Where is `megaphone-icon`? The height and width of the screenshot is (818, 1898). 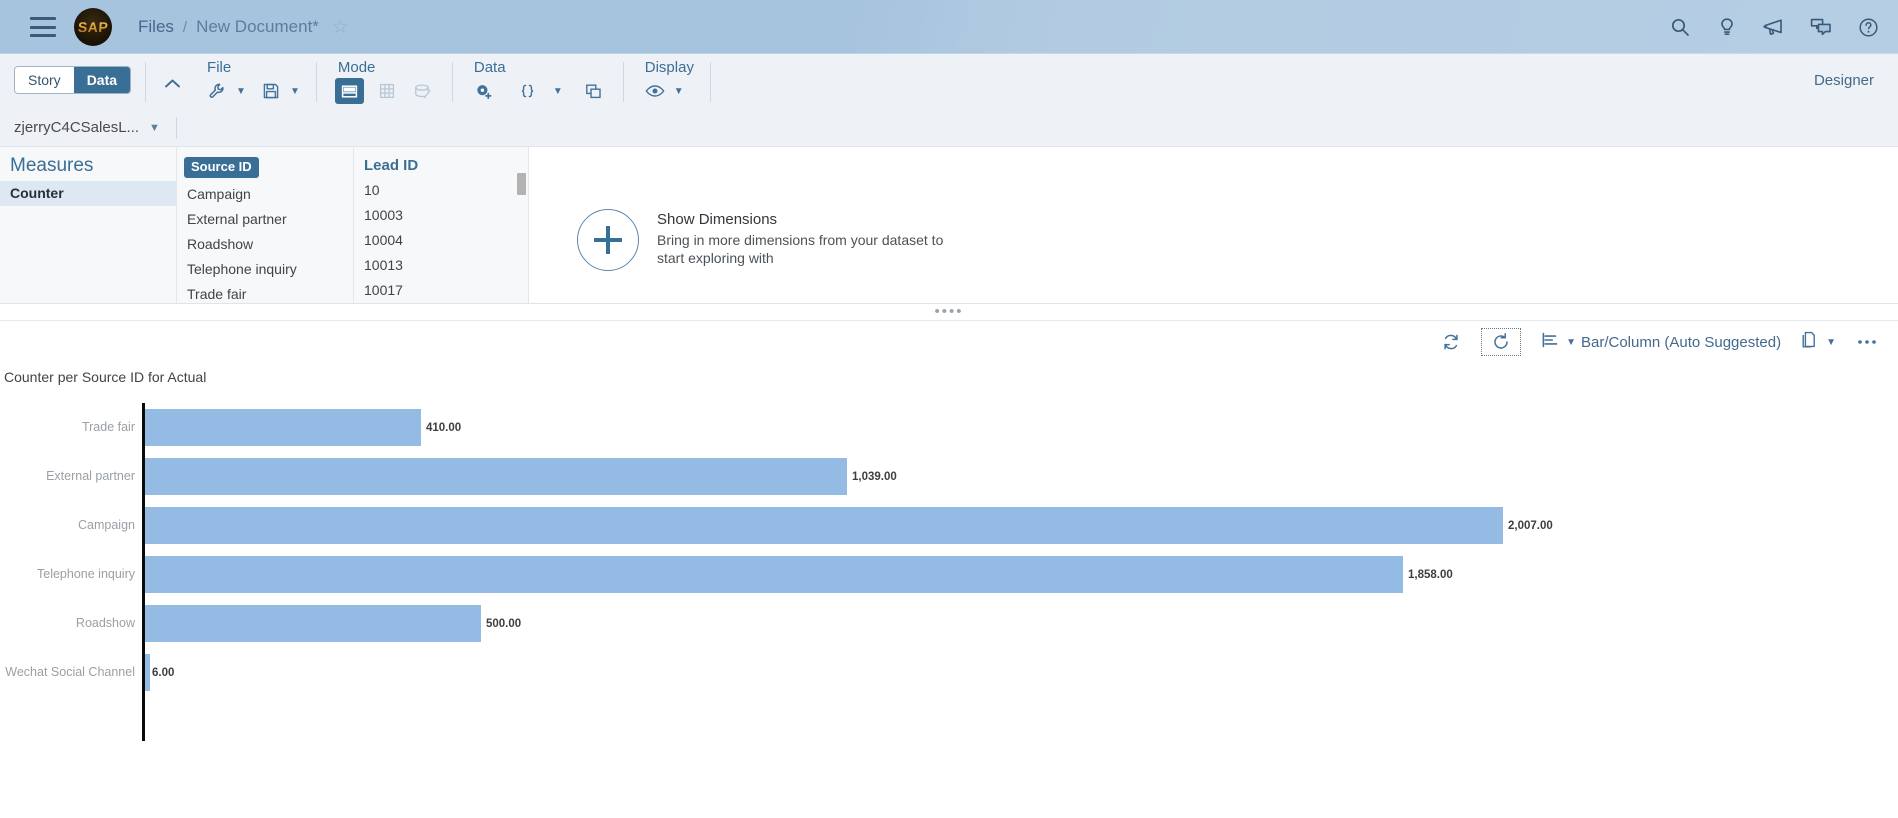
megaphone-icon is located at coordinates (1774, 27).